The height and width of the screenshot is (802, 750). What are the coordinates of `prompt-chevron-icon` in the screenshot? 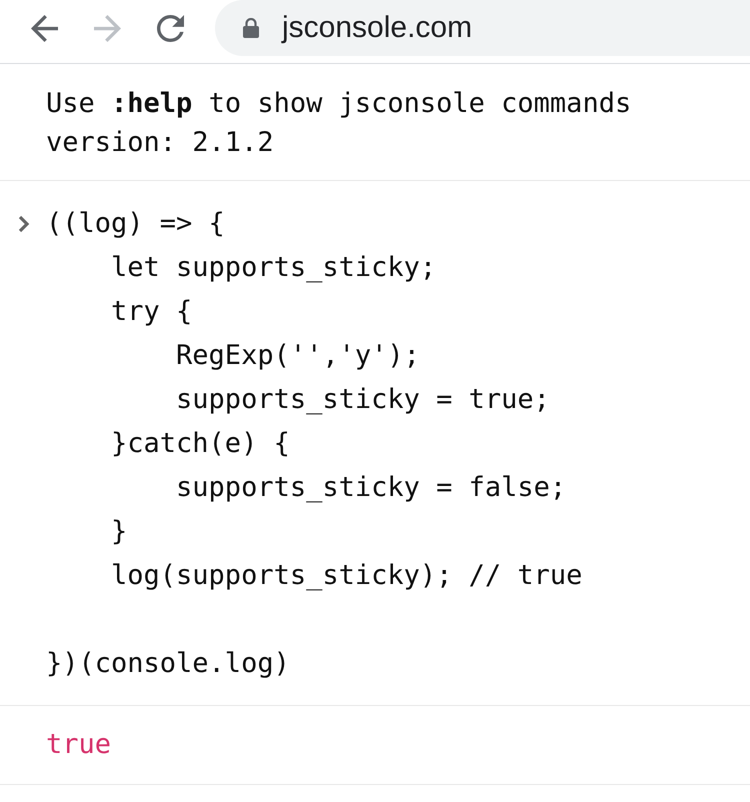 It's located at (24, 224).